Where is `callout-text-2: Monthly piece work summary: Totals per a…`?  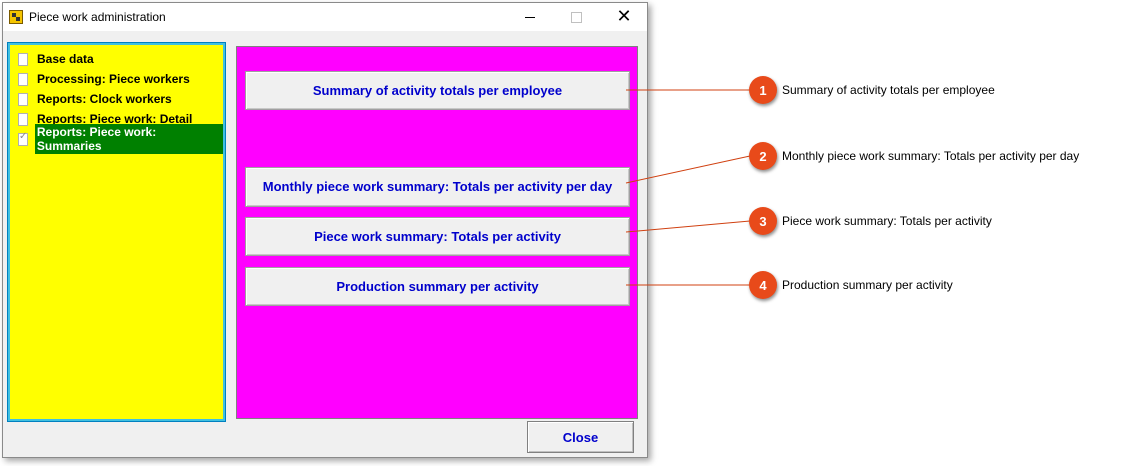
callout-text-2: Monthly piece work summary: Totals per a… is located at coordinates (931, 156).